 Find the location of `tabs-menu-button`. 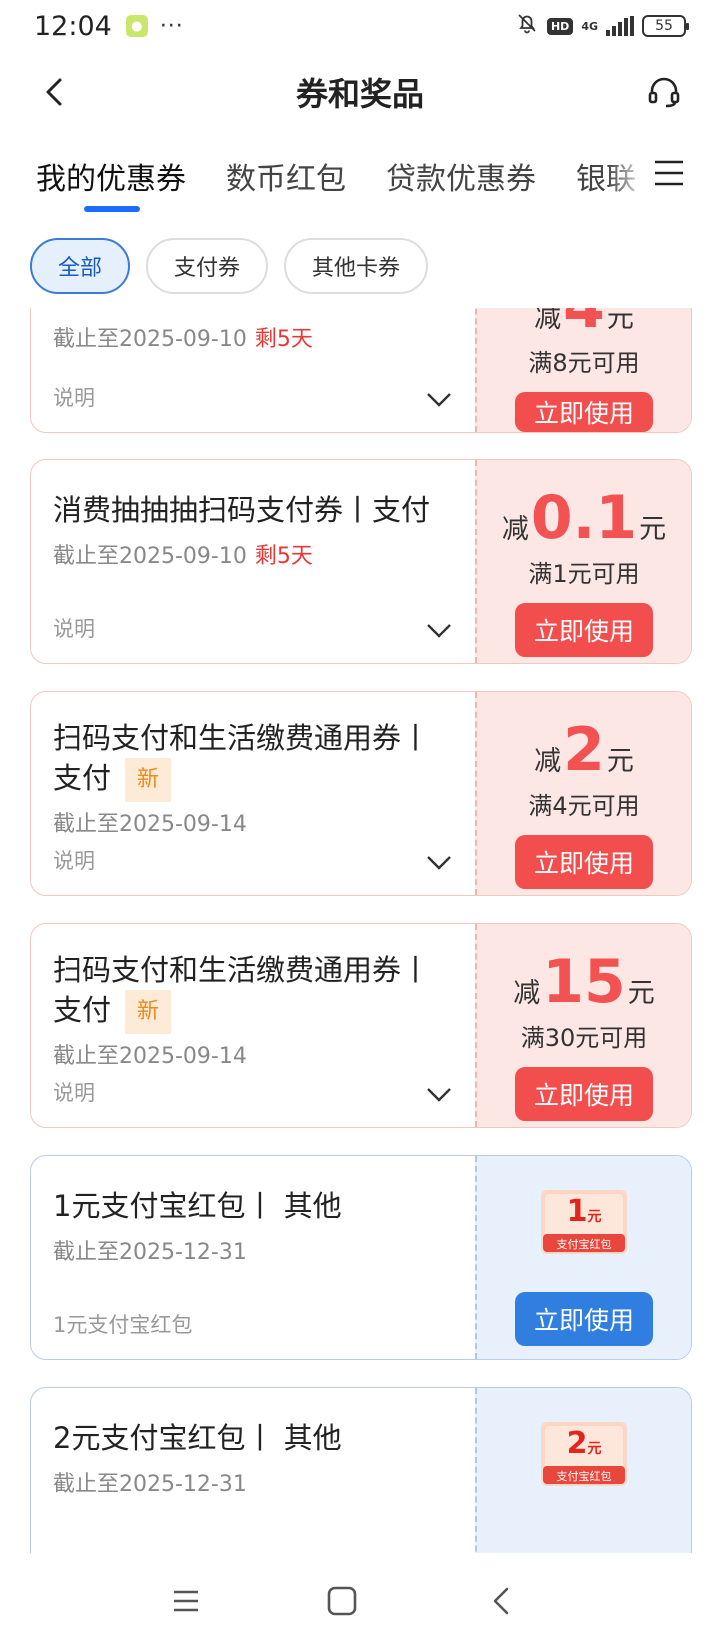

tabs-menu-button is located at coordinates (669, 173).